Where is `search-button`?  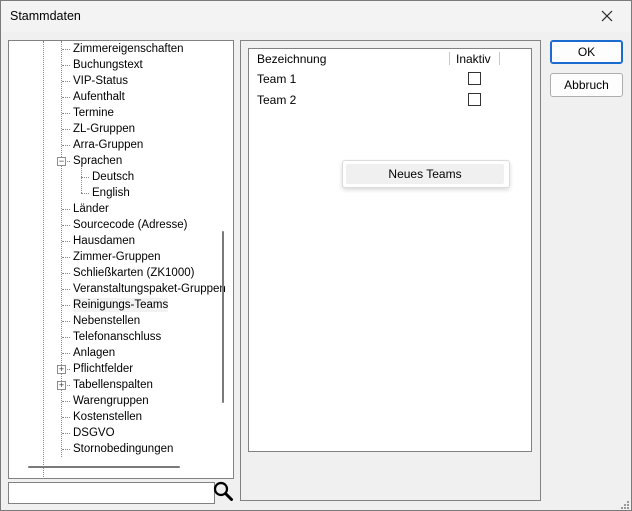 search-button is located at coordinates (223, 491).